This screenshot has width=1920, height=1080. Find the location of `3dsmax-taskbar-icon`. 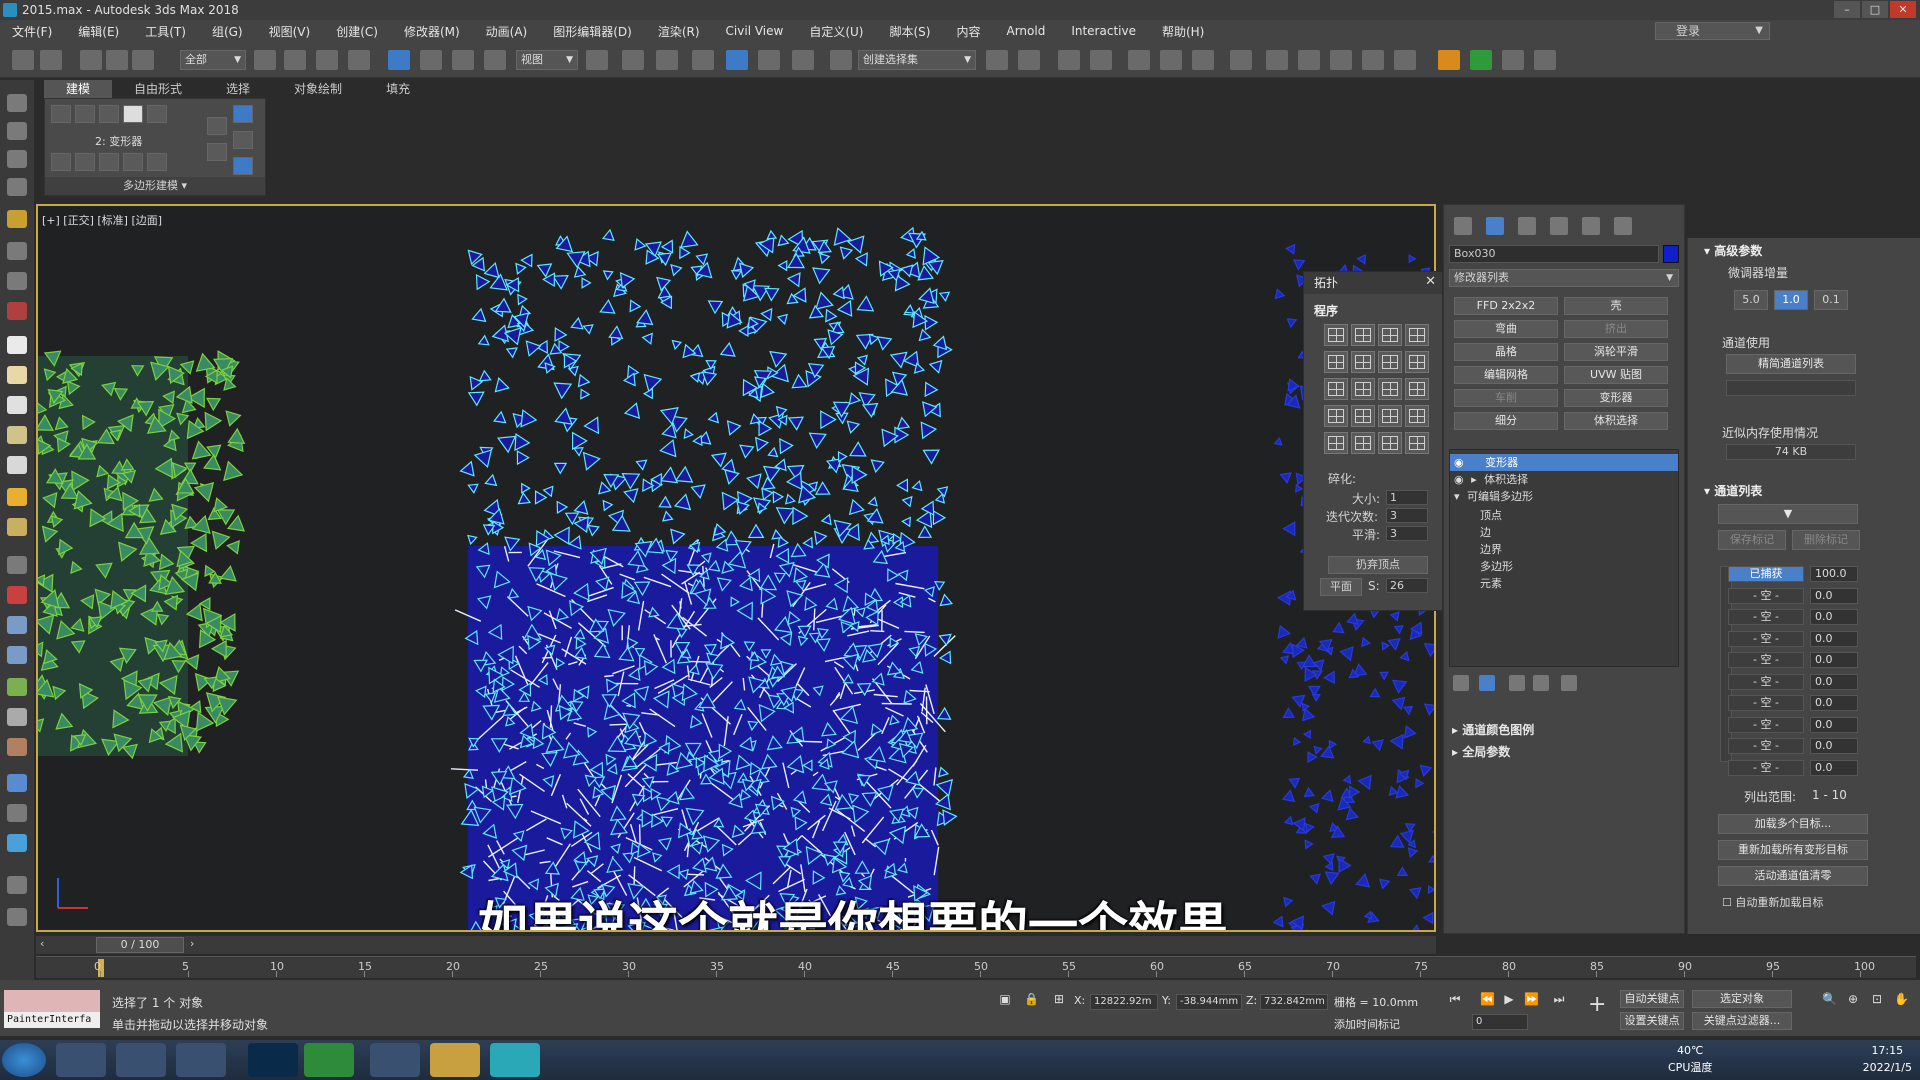

3dsmax-taskbar-icon is located at coordinates (515, 1060).